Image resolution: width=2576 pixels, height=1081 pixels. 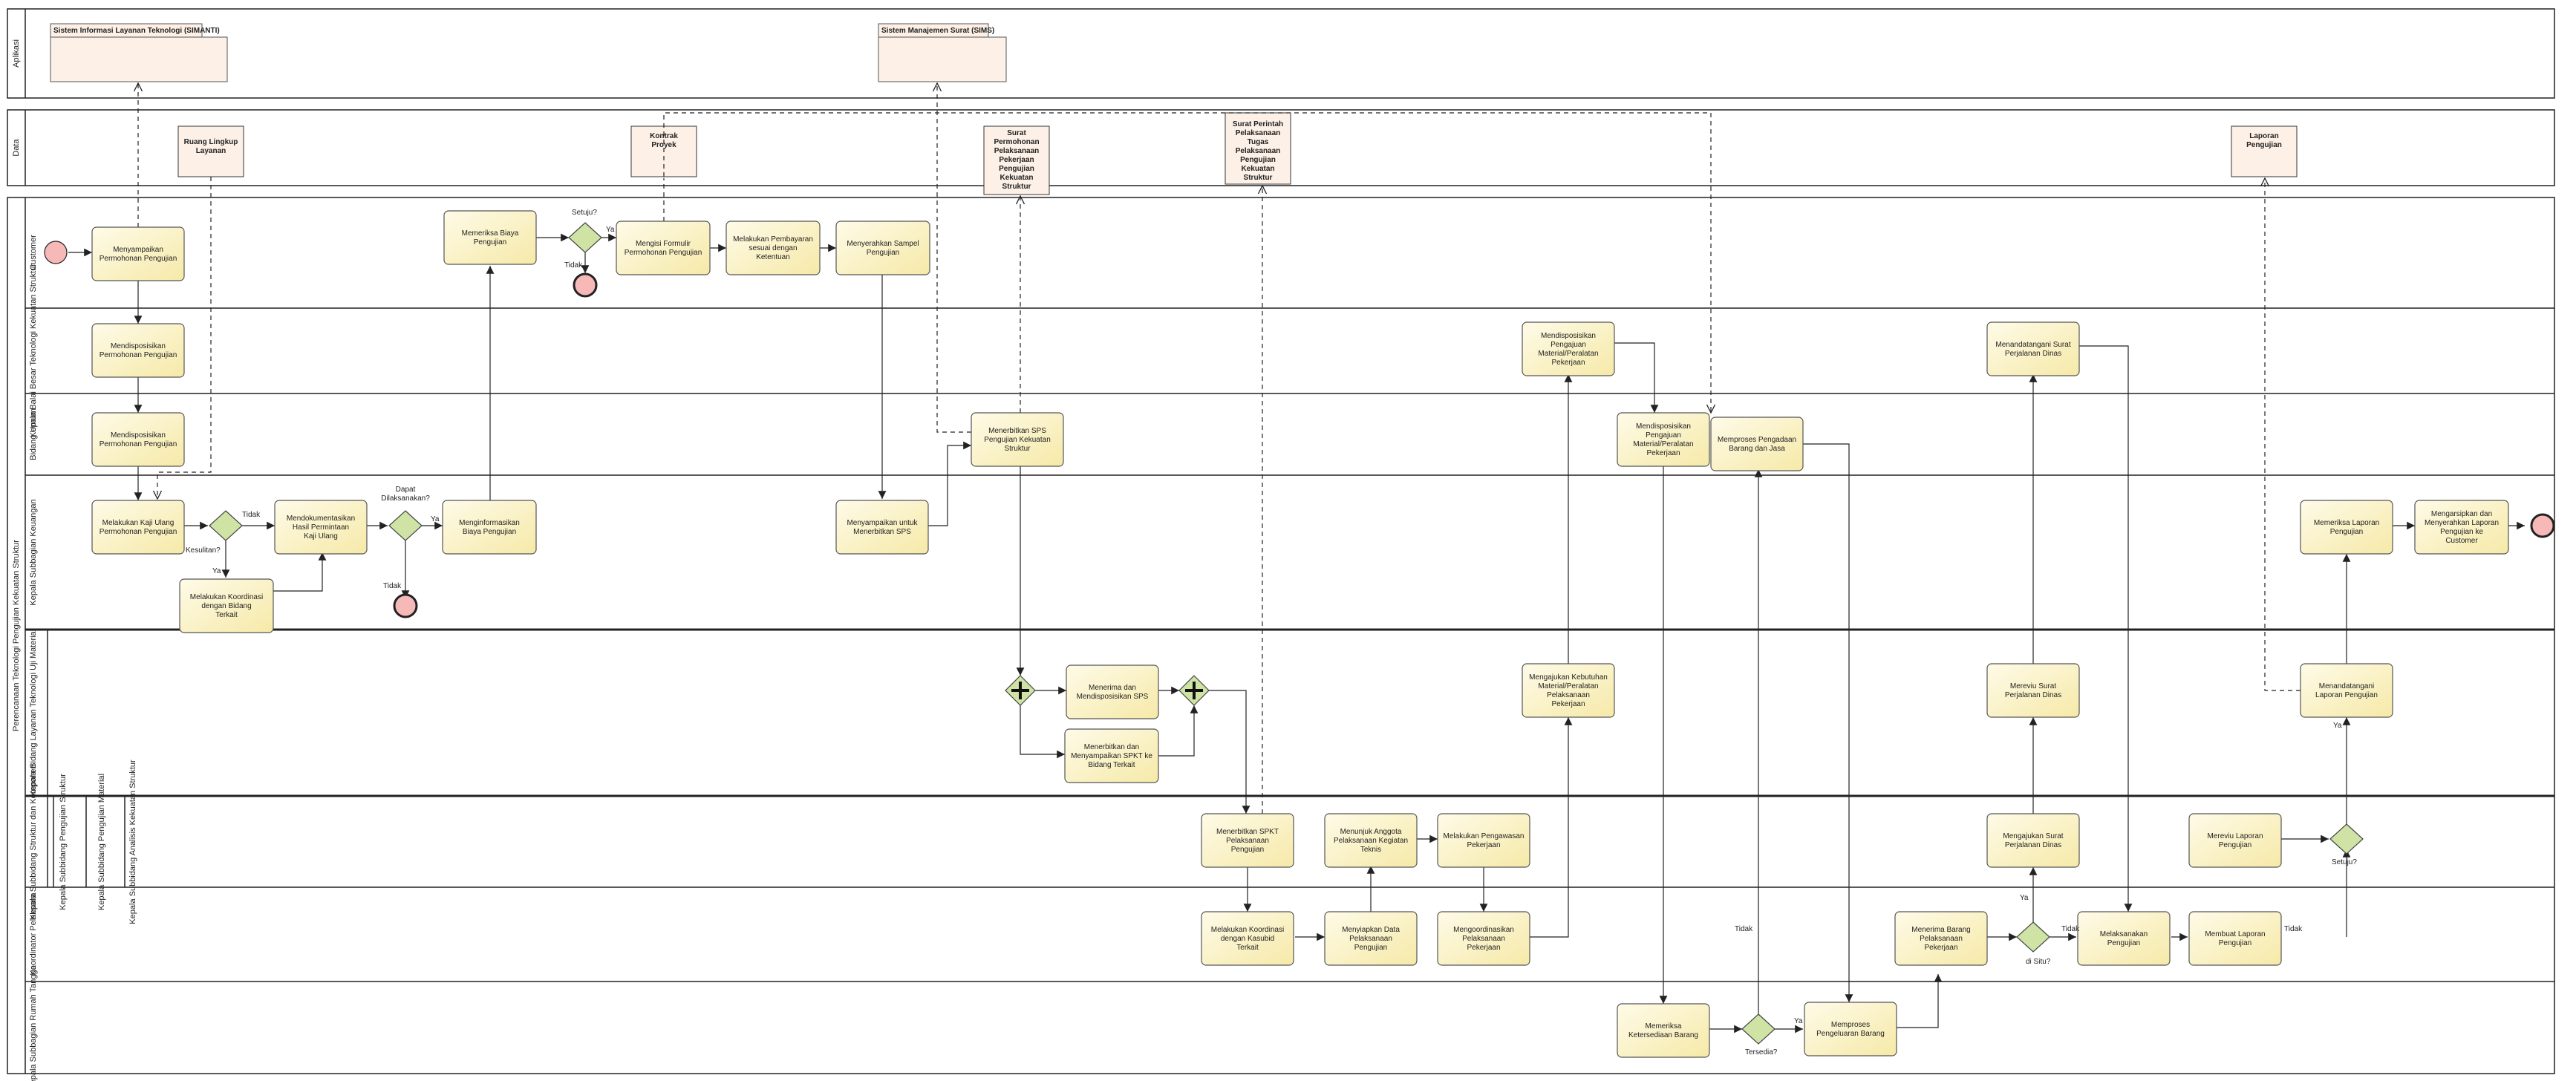 I want to click on task-t30: Mengajukan Surat Perjalanan Dinas, so click(x=2033, y=840).